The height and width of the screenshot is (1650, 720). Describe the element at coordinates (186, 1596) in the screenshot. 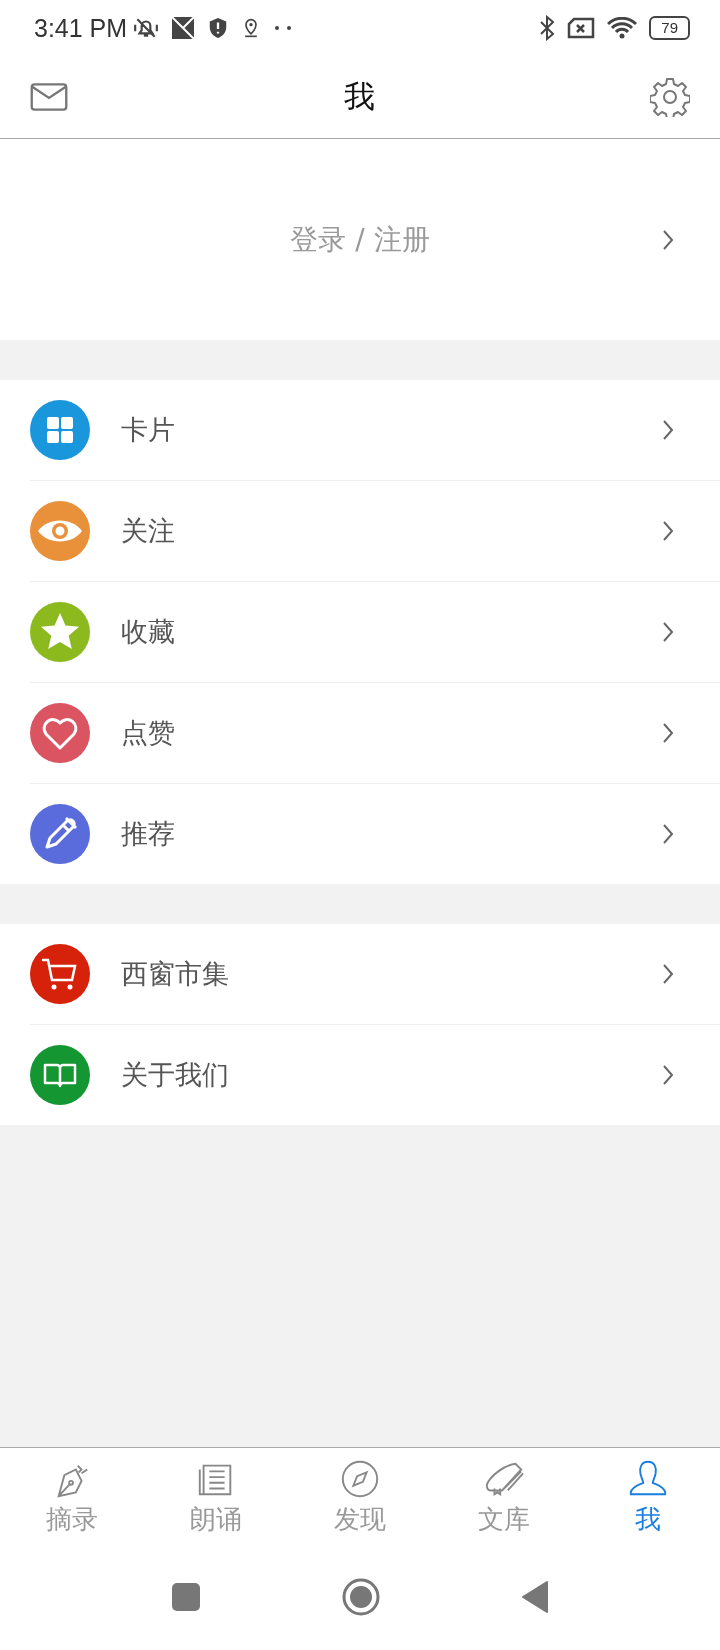

I see `recents-button` at that location.